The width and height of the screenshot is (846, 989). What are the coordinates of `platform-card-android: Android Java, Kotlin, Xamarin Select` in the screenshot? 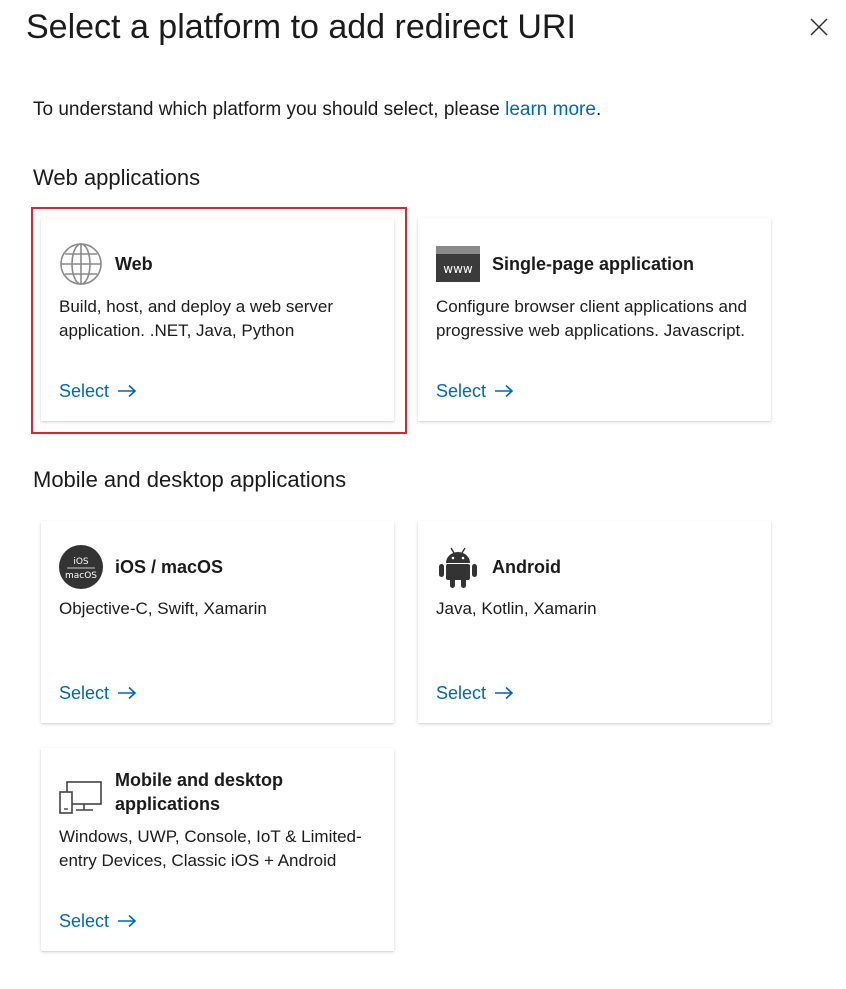 It's located at (594, 622).